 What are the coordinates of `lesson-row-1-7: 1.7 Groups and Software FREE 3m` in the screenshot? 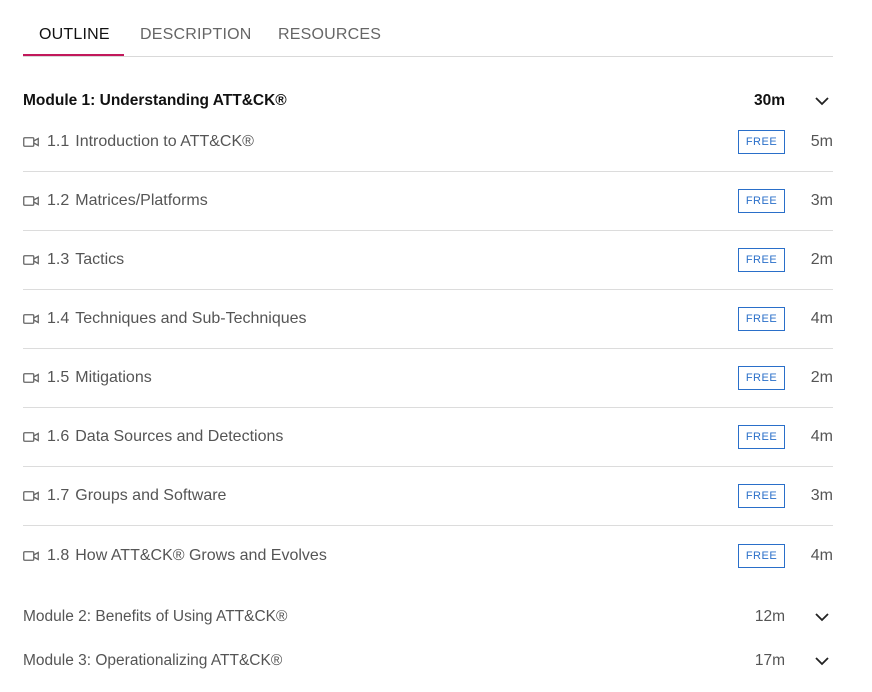 It's located at (428, 496).